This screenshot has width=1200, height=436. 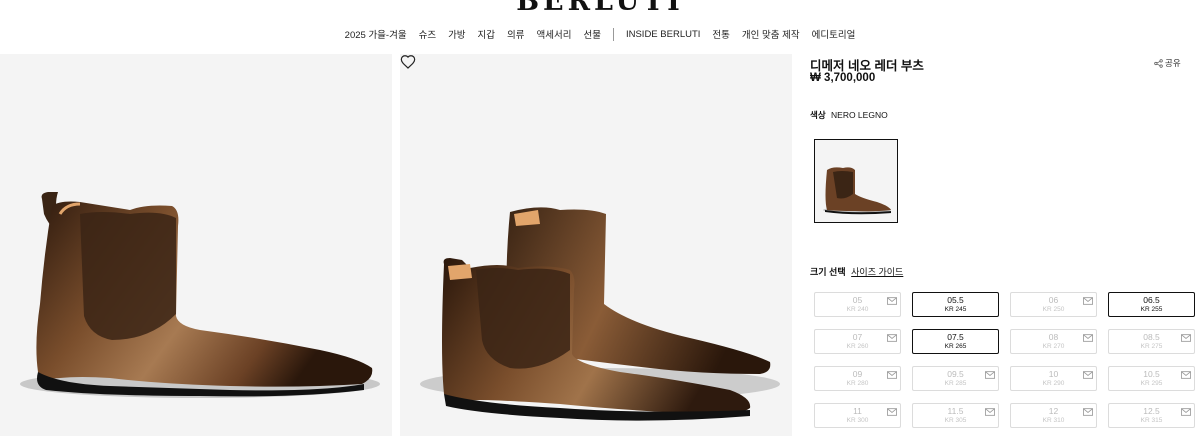 What do you see at coordinates (955, 346) in the screenshot?
I see `size-kr-value: KR 265` at bounding box center [955, 346].